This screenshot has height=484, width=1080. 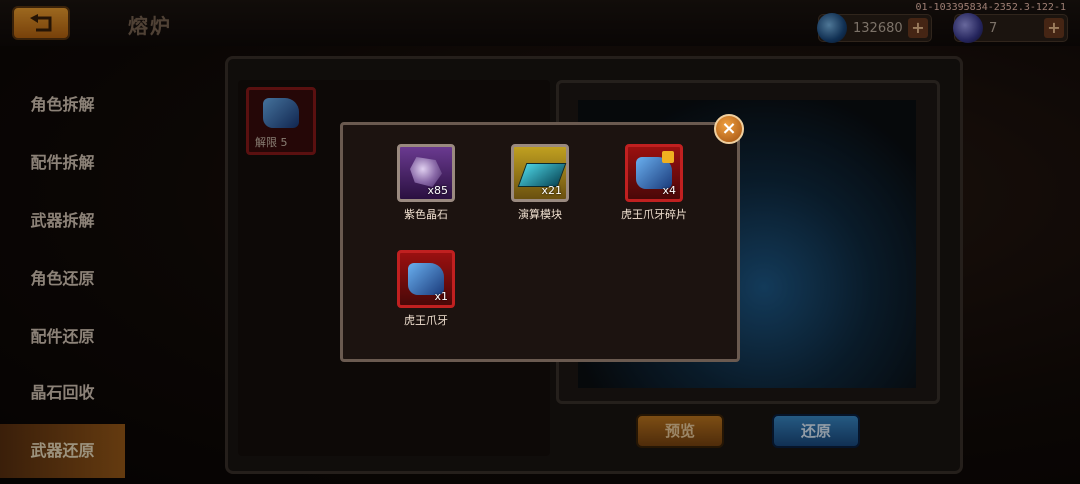 What do you see at coordinates (426, 279) in the screenshot?
I see `tiger-claw-icon: x1` at bounding box center [426, 279].